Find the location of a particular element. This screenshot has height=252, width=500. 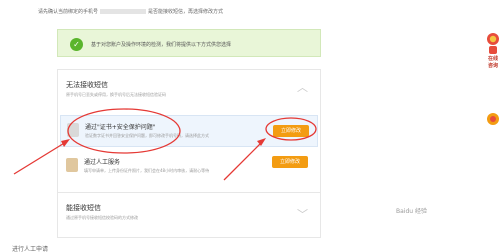

detection-notice: ✓ 基于对您账户及操作环境的检测，我们将提供以下方式供您选择 is located at coordinates (189, 43).